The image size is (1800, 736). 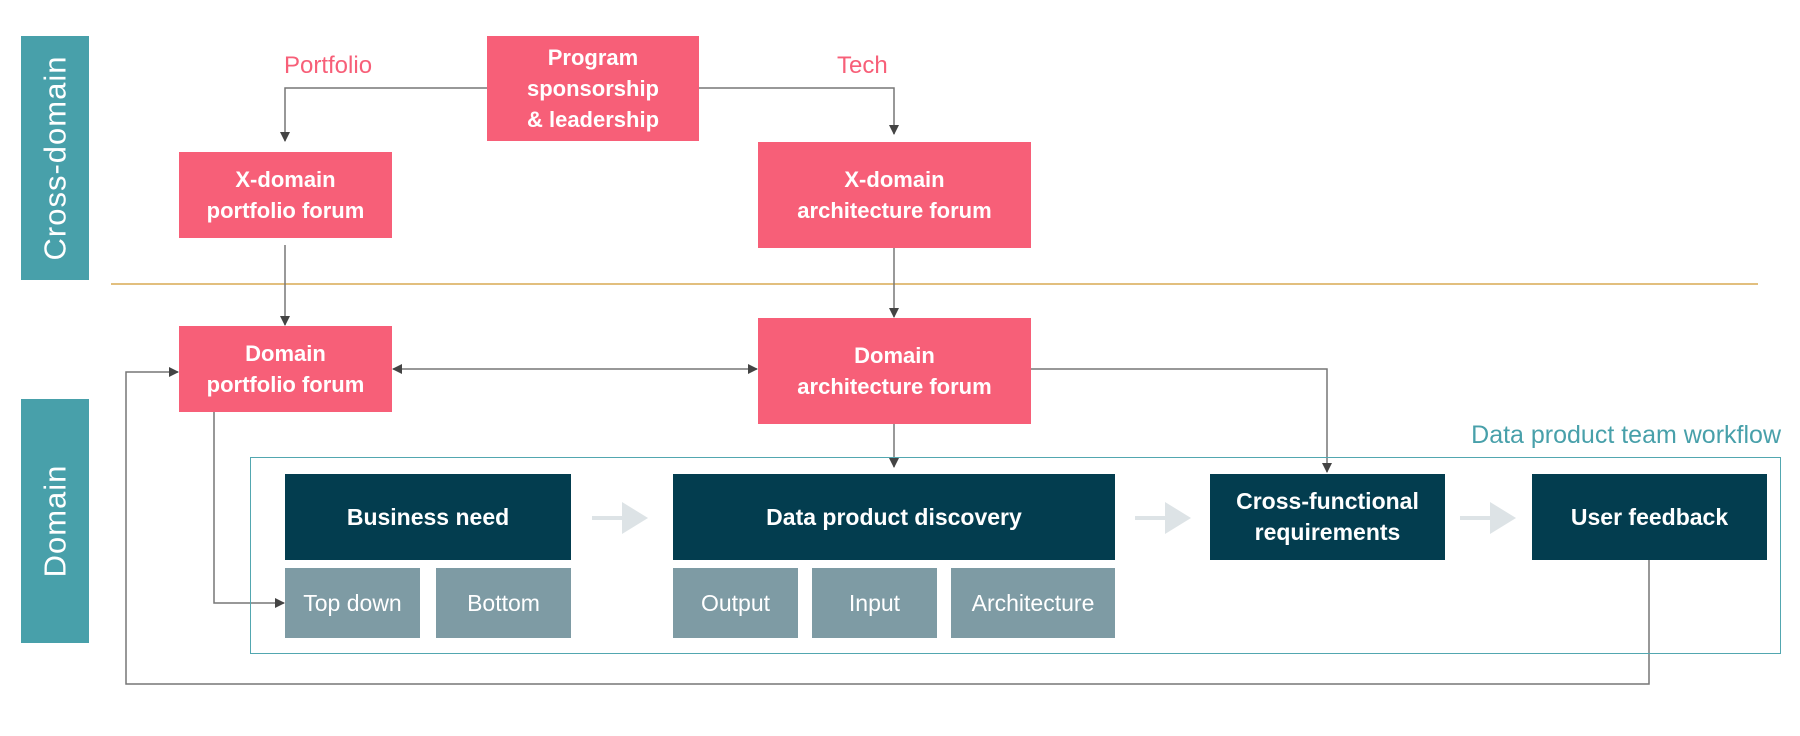 What do you see at coordinates (894, 371) in the screenshot?
I see `domain-architecture-forum-node: Domain architecture forum` at bounding box center [894, 371].